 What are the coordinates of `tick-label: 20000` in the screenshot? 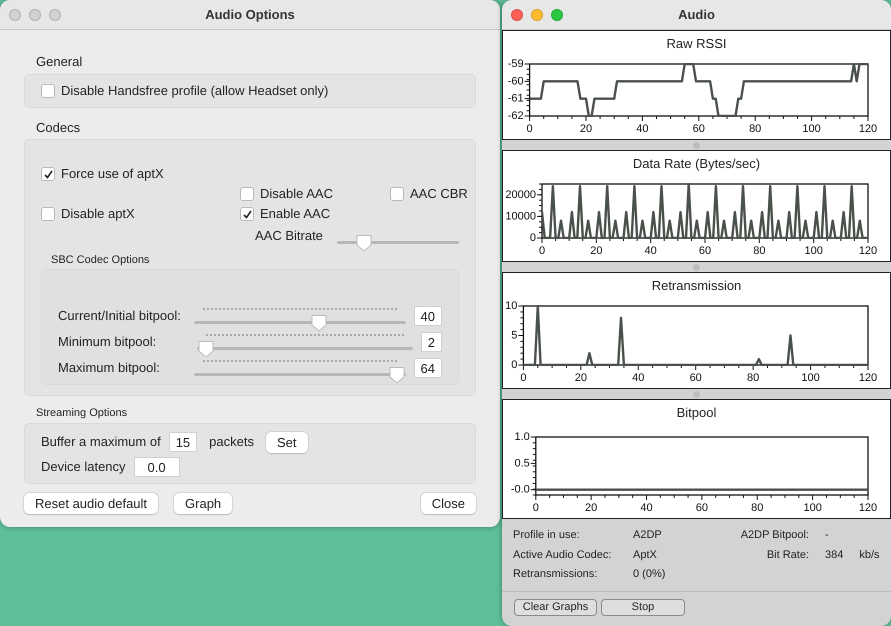 It's located at (520, 194).